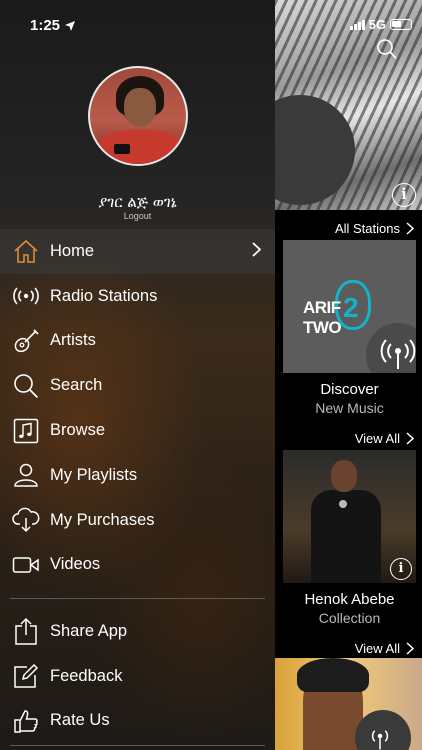 The width and height of the screenshot is (422, 750). I want to click on menu-item-share-app: Share App, so click(137, 631).